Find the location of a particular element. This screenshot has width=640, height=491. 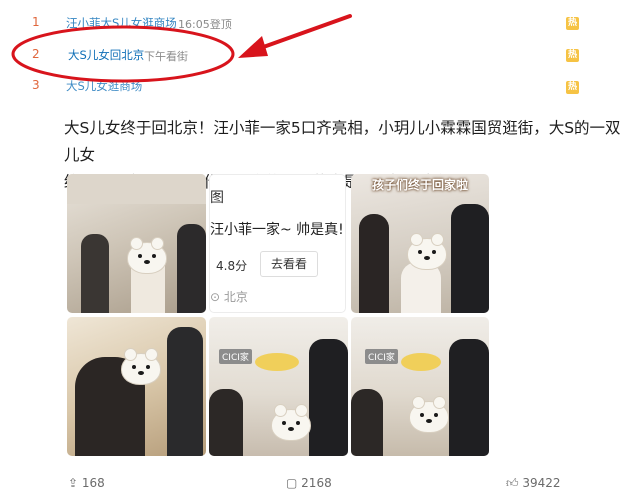

location-label: 北京 is located at coordinates (235, 297).